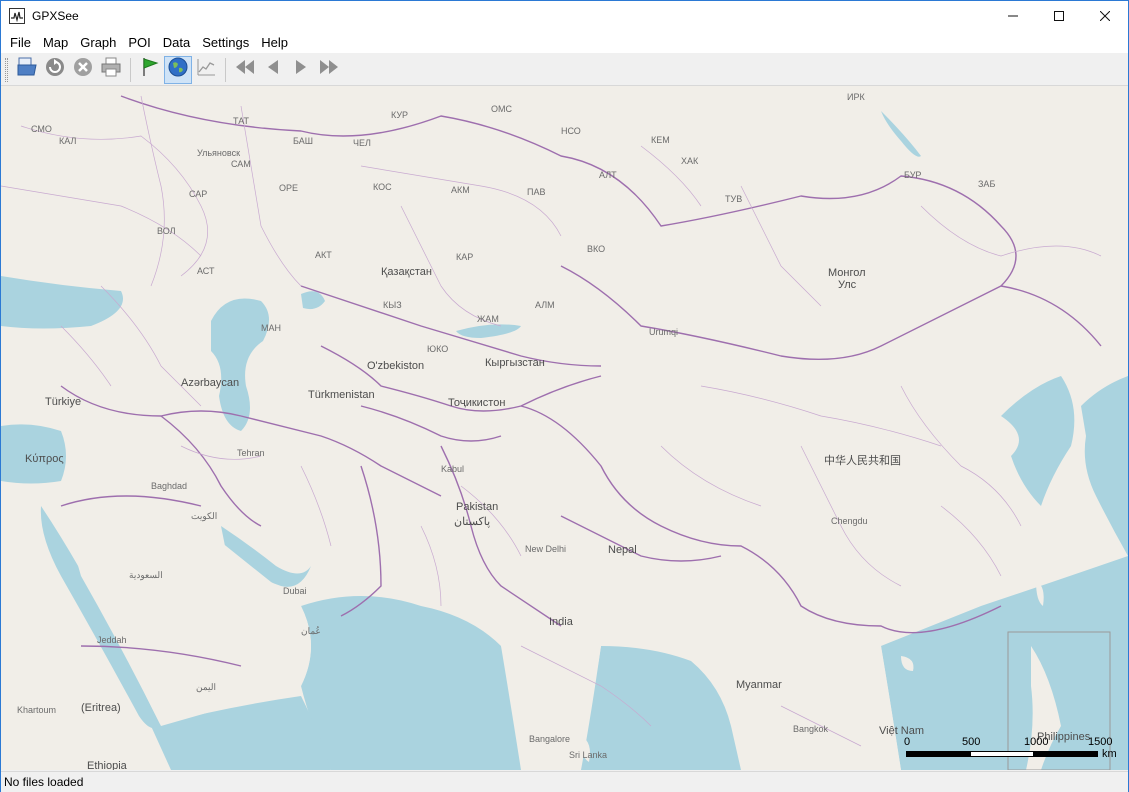  Describe the element at coordinates (759, 685) in the screenshot. I see `map-label: Myanmar` at that location.